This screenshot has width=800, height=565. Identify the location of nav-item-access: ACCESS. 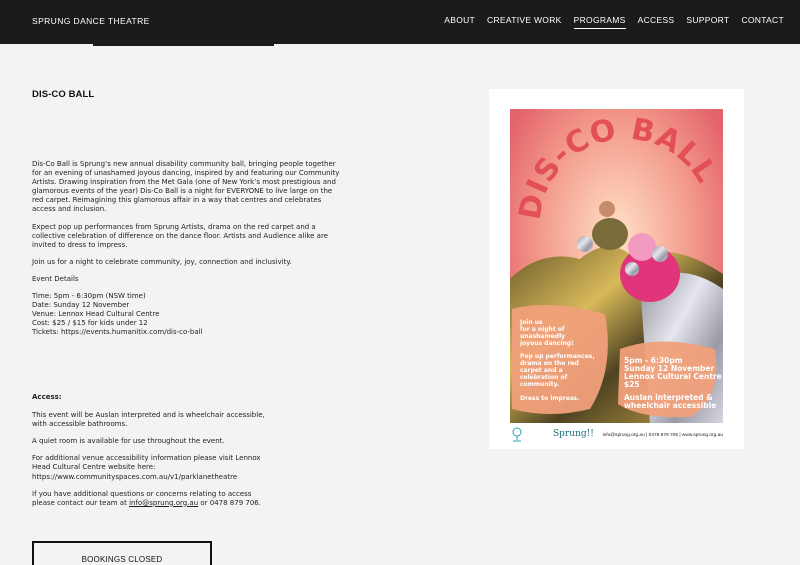
(656, 22).